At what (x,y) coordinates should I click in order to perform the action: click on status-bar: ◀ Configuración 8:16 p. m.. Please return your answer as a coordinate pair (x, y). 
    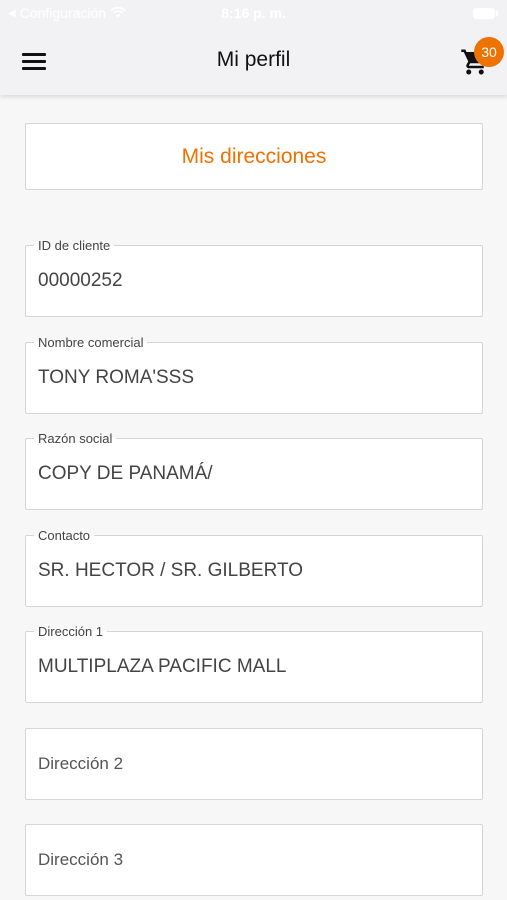
    Looking at the image, I should click on (253, 14).